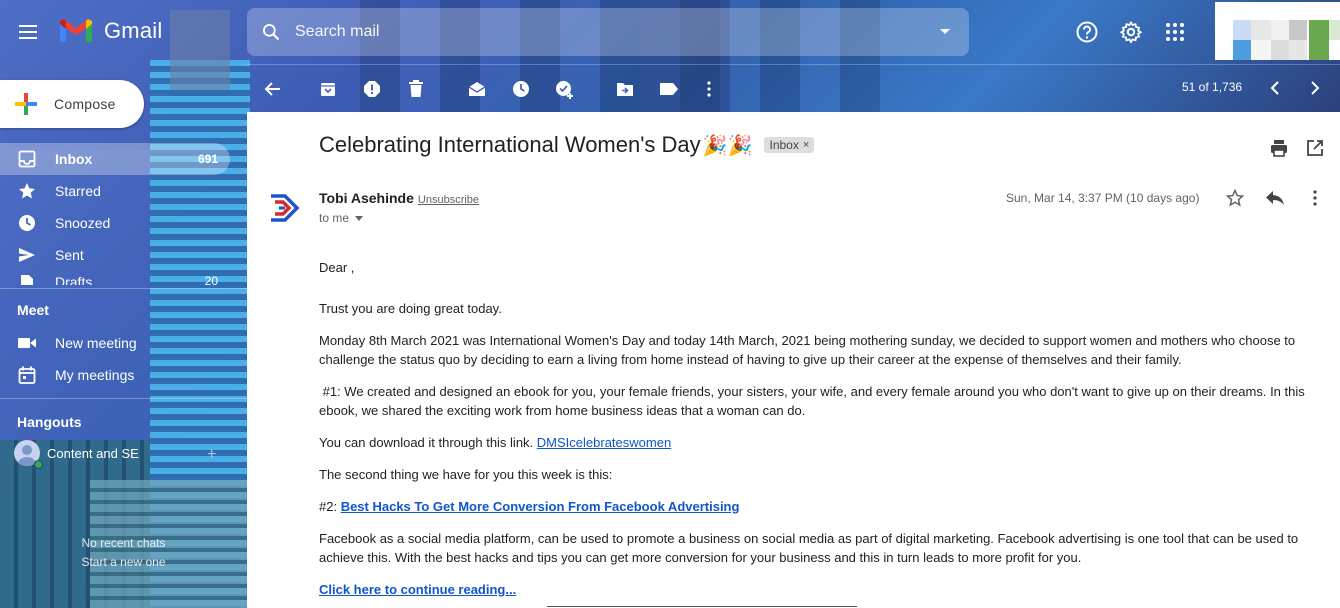 This screenshot has width=1340, height=608. I want to click on sender-name: Tobi Asehinde, so click(366, 198).